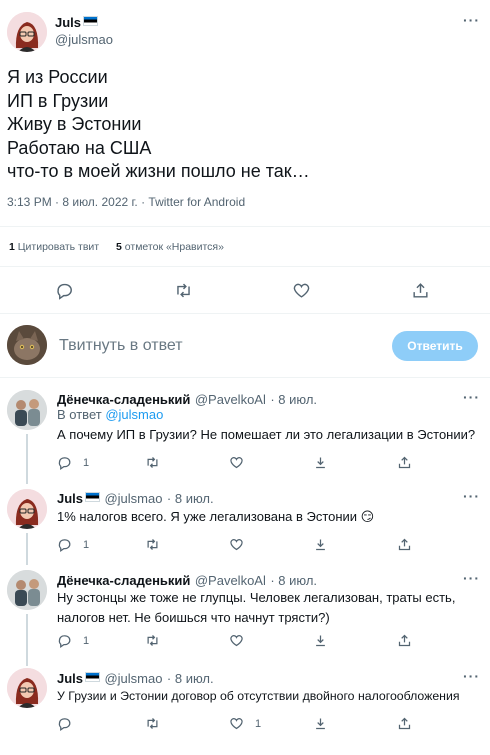 The width and height of the screenshot is (490, 755). What do you see at coordinates (121, 346) in the screenshot?
I see `reply-input: Твитнуть в ответ` at bounding box center [121, 346].